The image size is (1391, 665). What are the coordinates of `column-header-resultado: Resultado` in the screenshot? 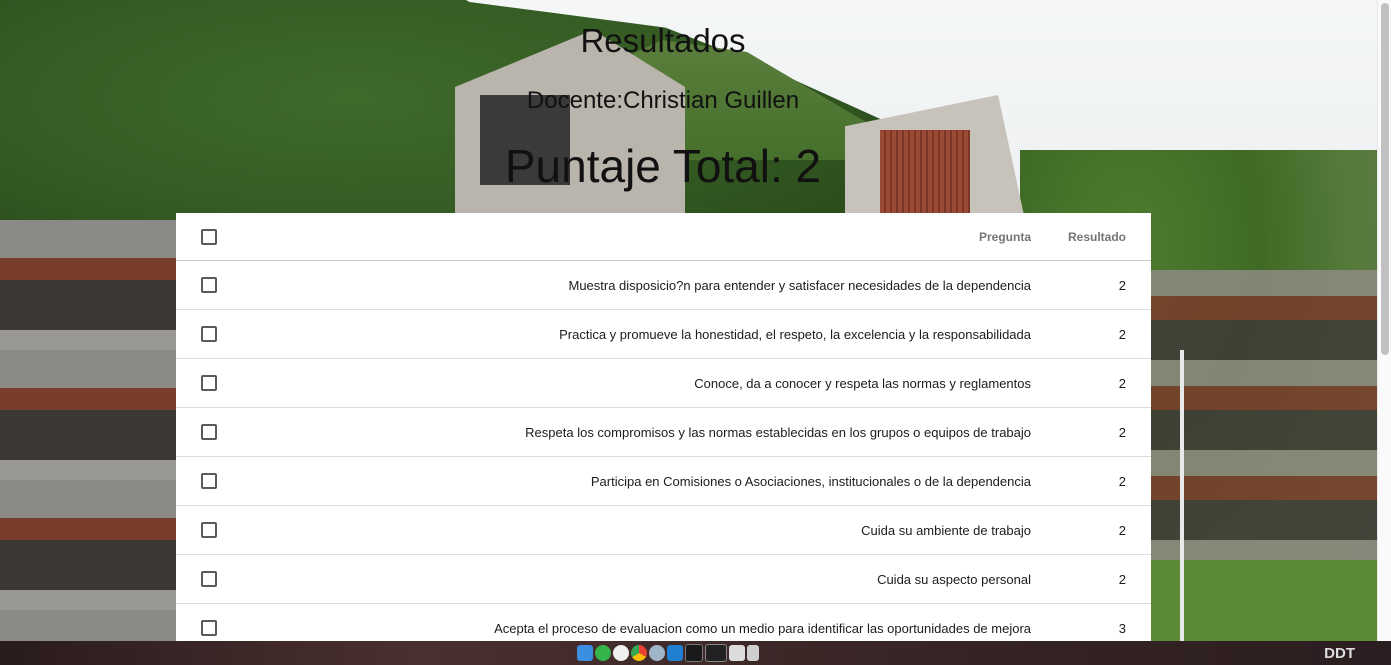 It's located at (1101, 237).